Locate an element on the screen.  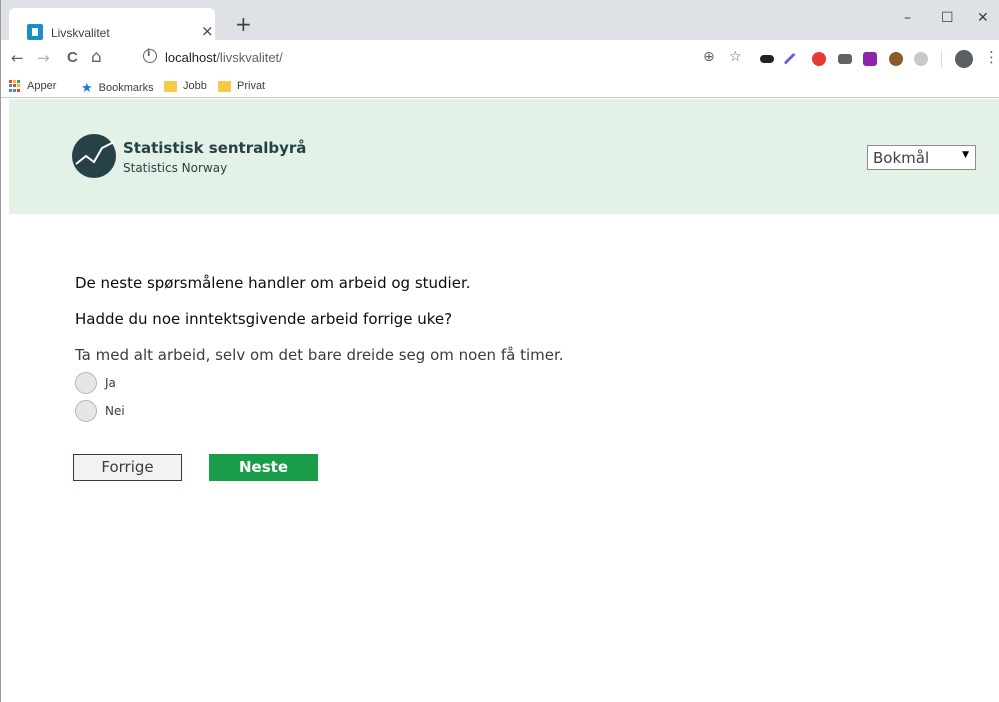
url-text: localhost/livskvalitet/ is located at coordinates (224, 57).